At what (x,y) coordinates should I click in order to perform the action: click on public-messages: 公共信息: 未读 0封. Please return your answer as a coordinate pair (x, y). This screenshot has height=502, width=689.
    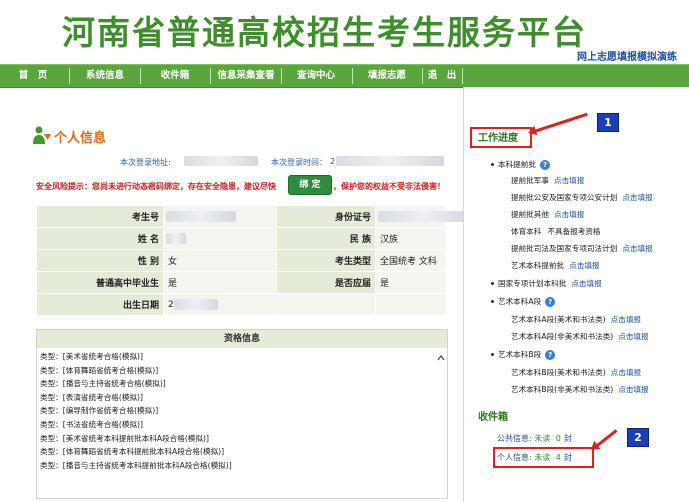
    Looking at the image, I should click on (534, 438).